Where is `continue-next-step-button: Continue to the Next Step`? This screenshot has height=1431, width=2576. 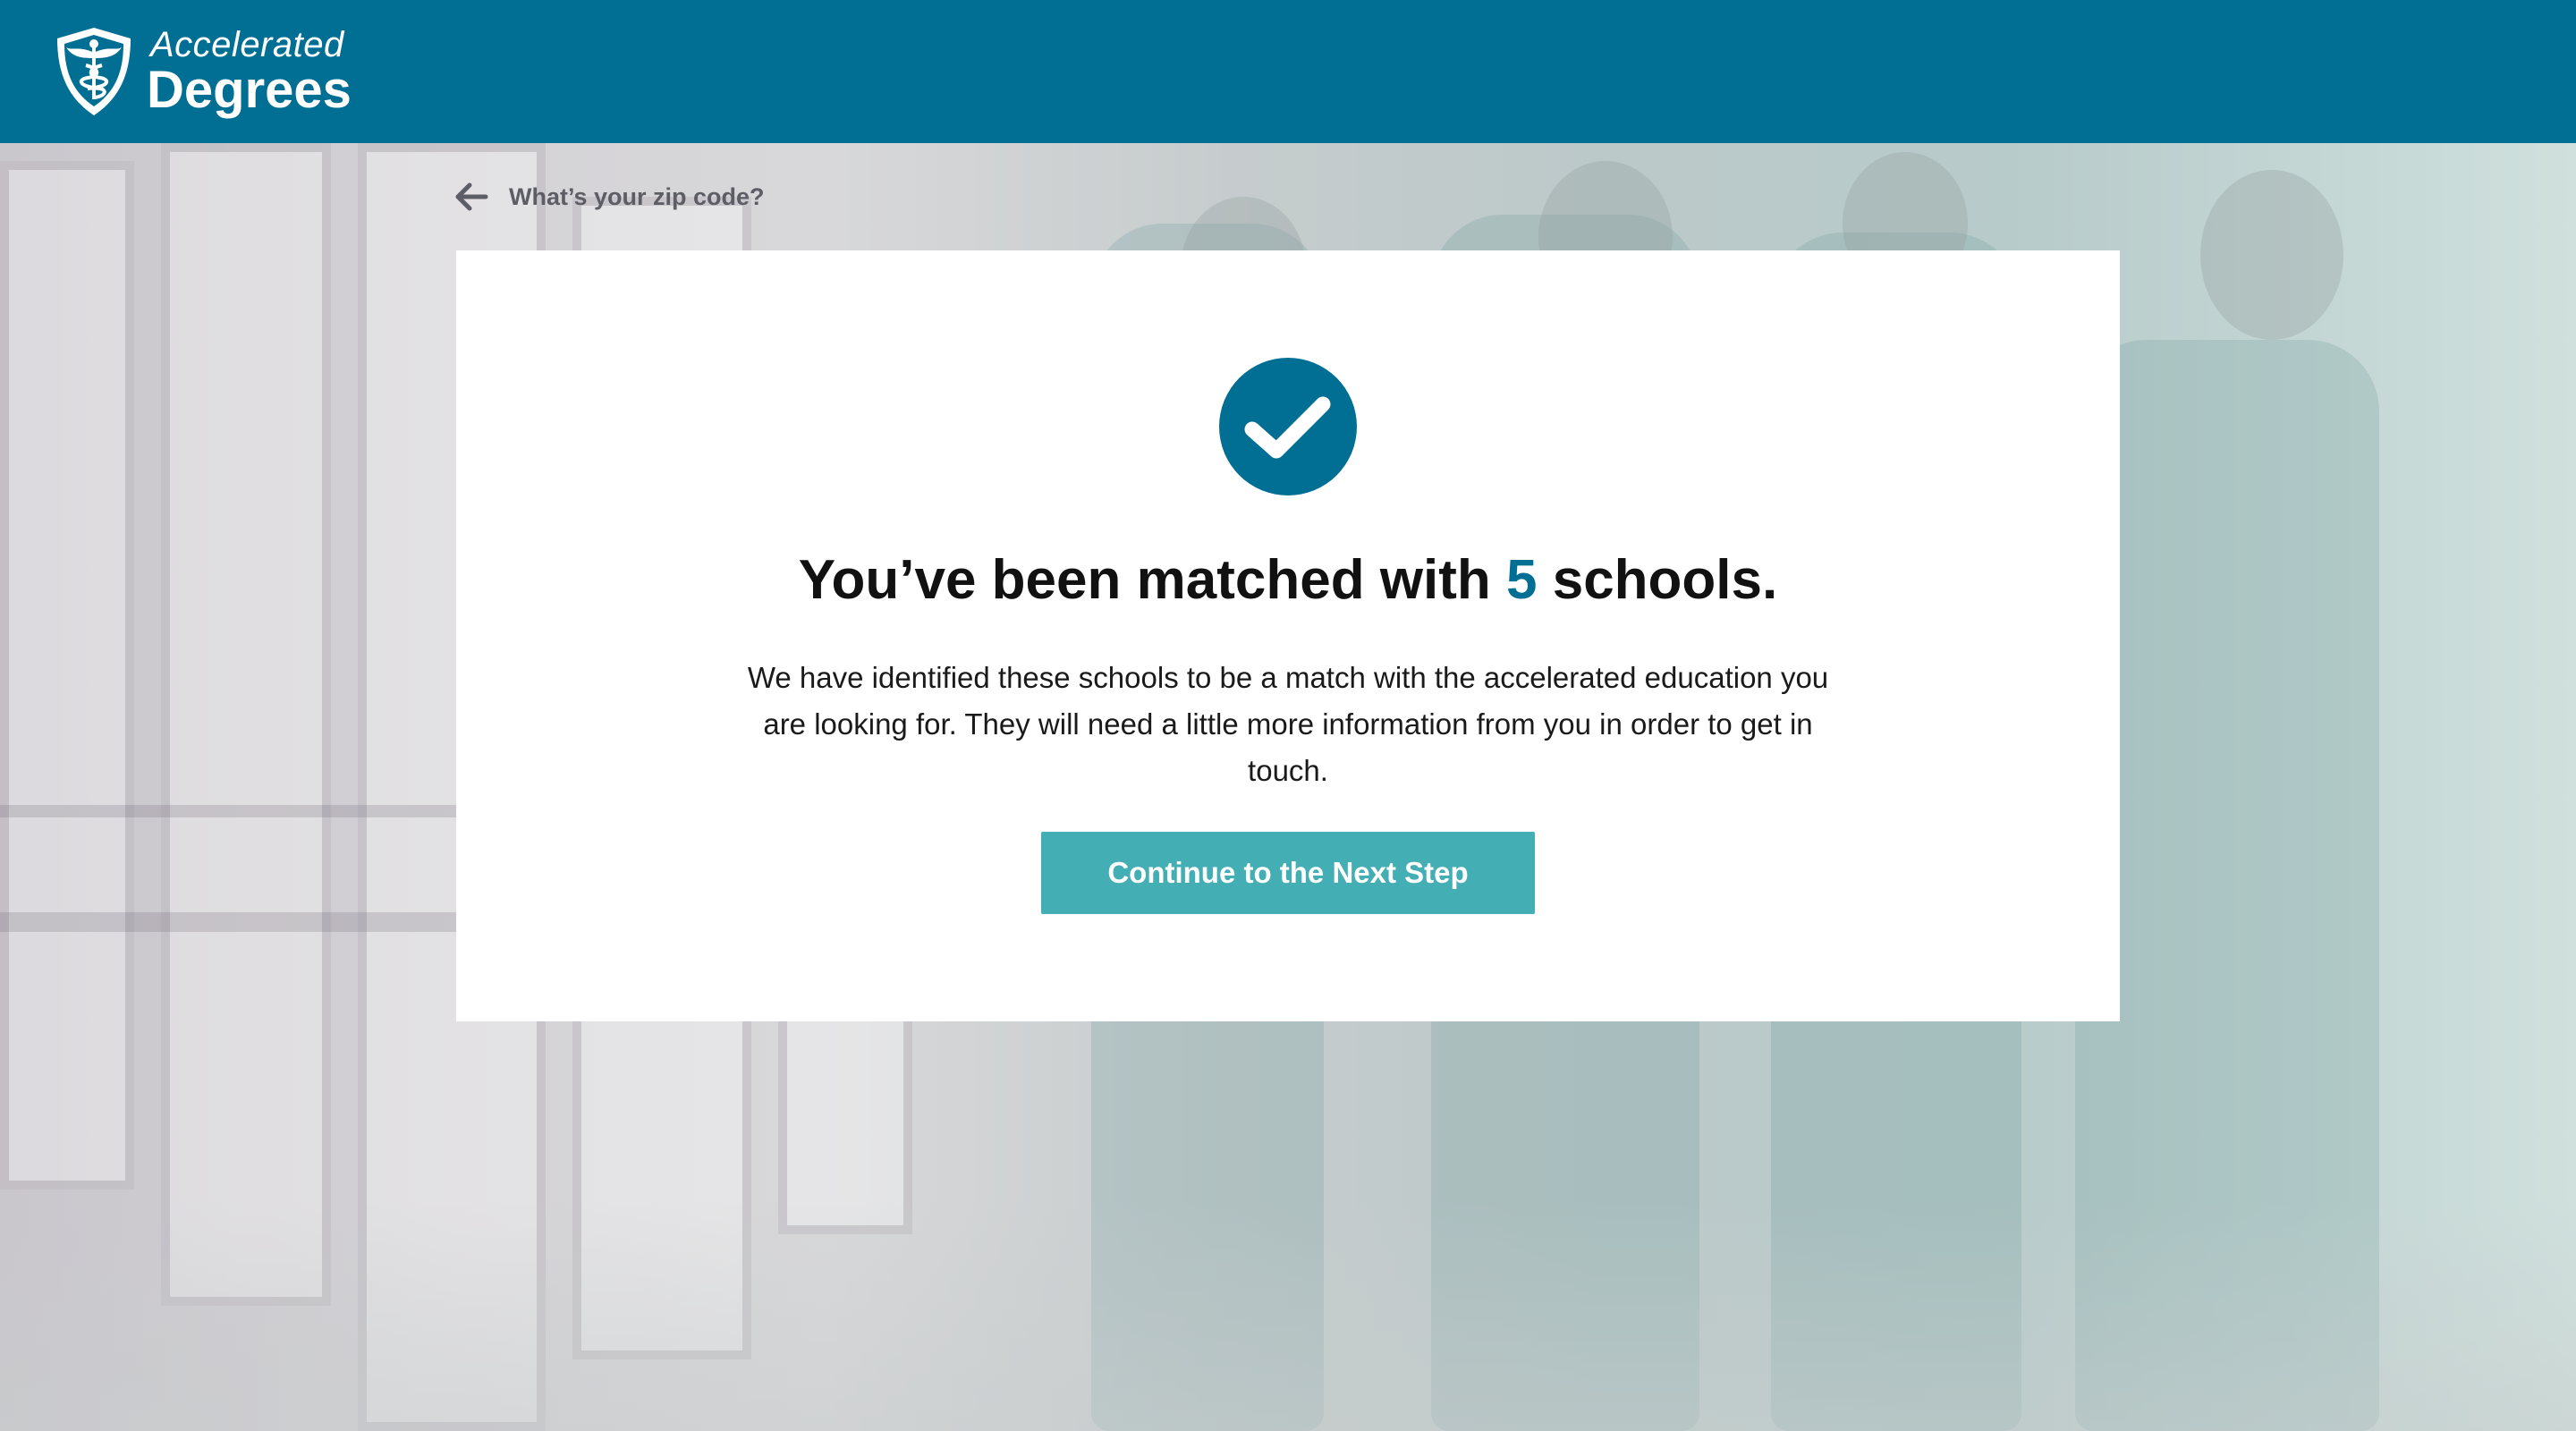
continue-next-step-button: Continue to the Next Step is located at coordinates (1288, 873).